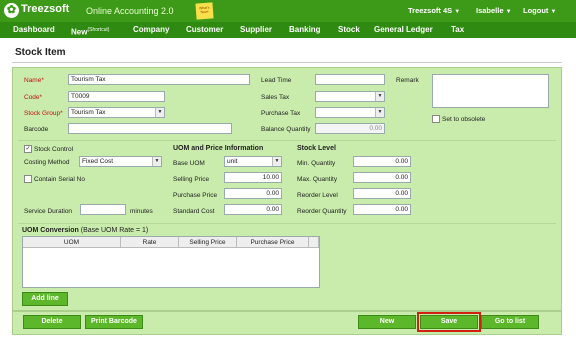 The image size is (576, 338). What do you see at coordinates (28, 179) in the screenshot?
I see `serial-no-checkbox` at bounding box center [28, 179].